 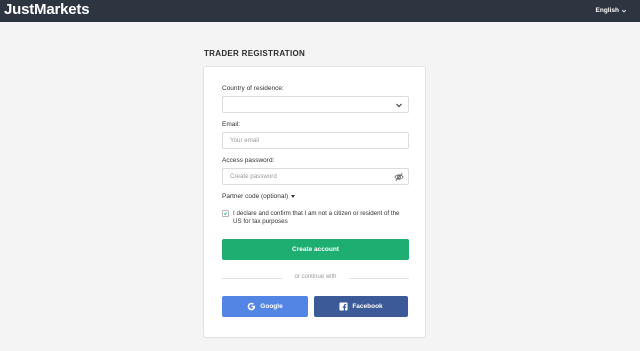 I want to click on email-field: Your email, so click(x=315, y=140).